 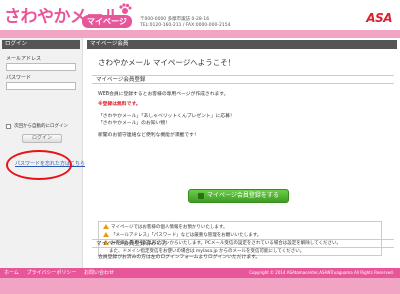 What do you see at coordinates (379, 18) in the screenshot?
I see `brand-logo: ASA` at bounding box center [379, 18].